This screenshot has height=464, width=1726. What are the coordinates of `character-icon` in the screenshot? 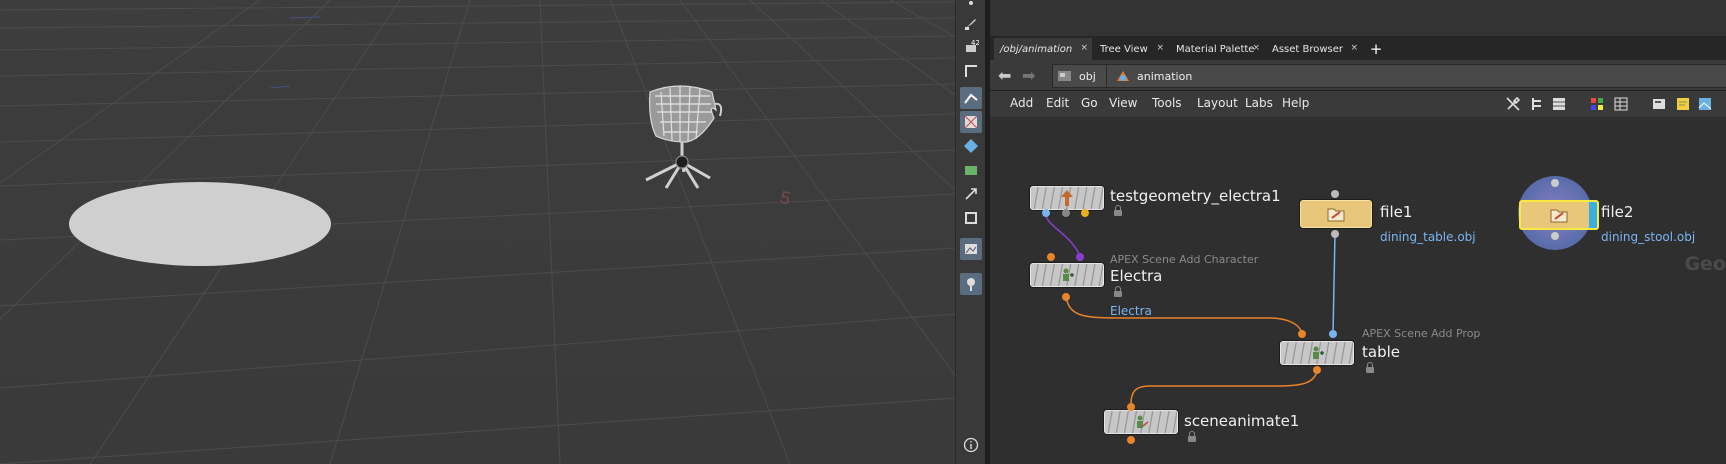 It's located at (1068, 274).